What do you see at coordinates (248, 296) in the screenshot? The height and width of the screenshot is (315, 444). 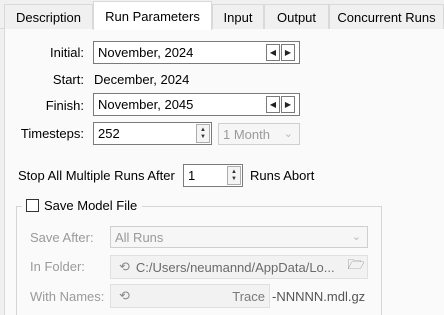 I see `with-names-prefix: Trace` at bounding box center [248, 296].